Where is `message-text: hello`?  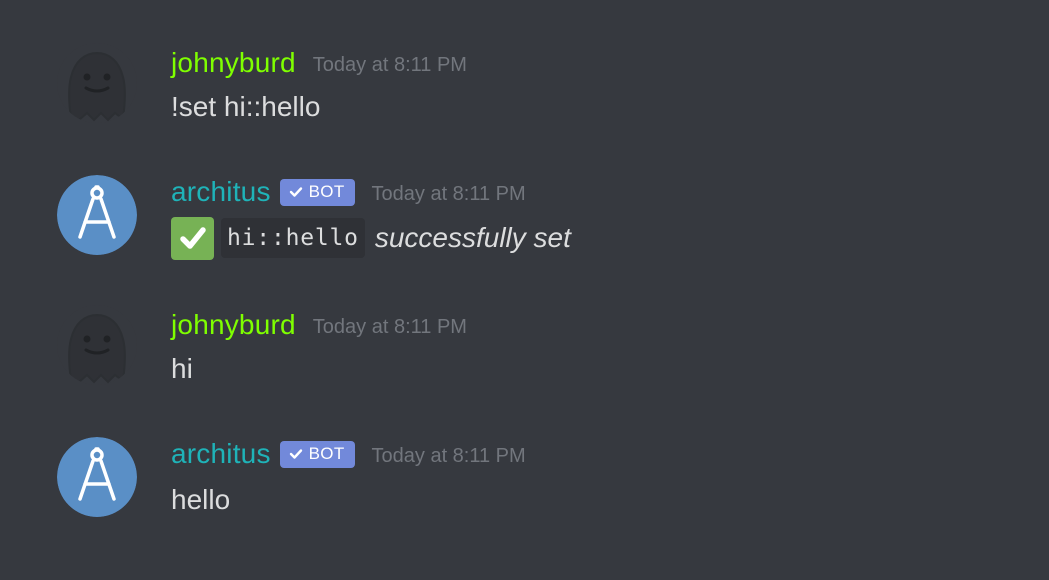 message-text: hello is located at coordinates (201, 499).